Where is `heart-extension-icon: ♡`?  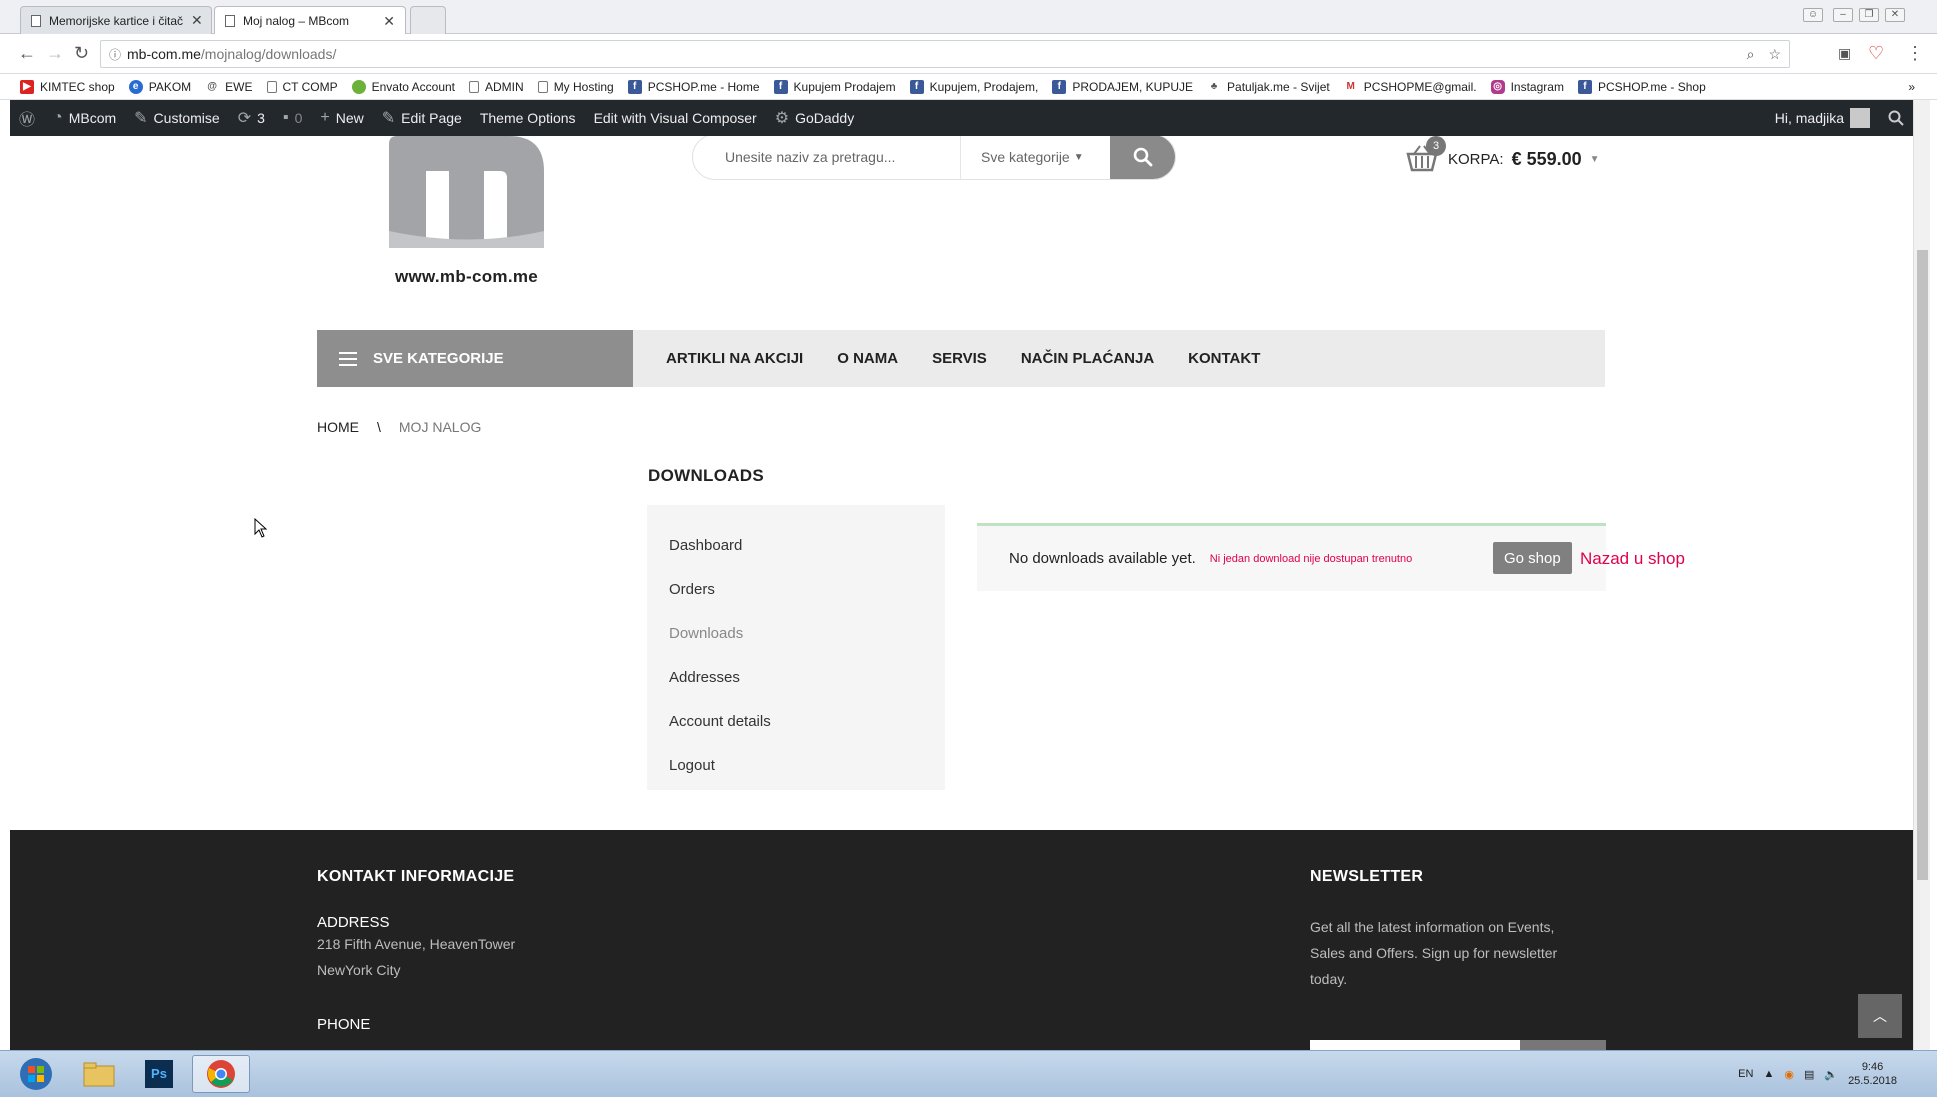
heart-extension-icon: ♡ is located at coordinates (1876, 53).